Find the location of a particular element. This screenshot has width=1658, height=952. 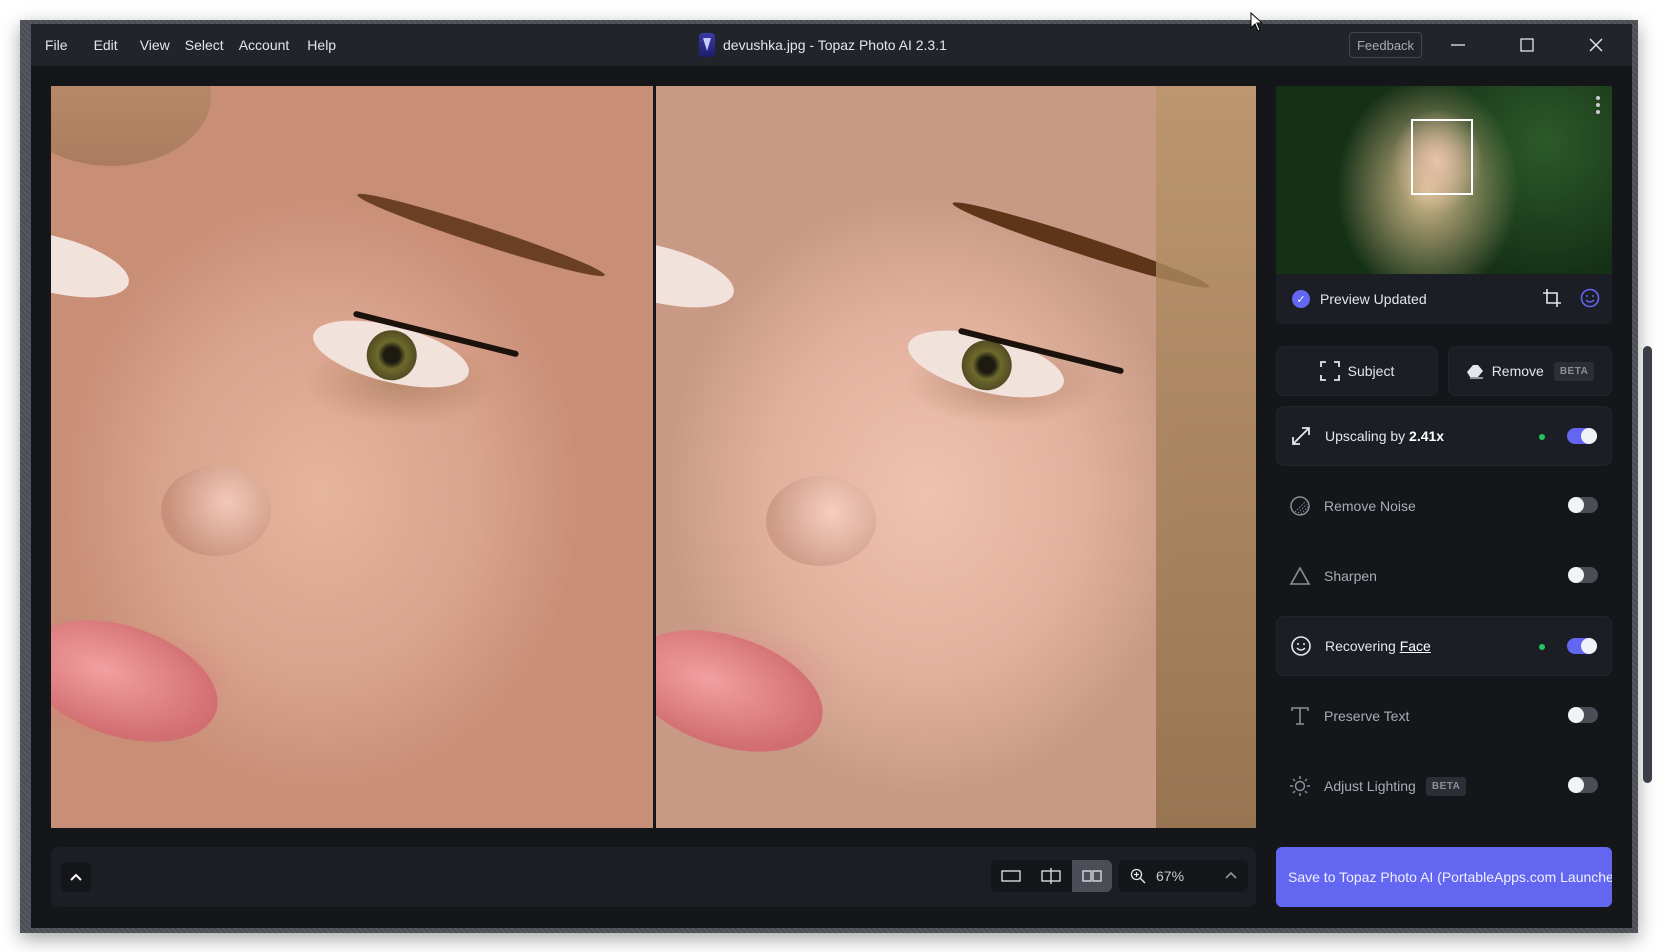

close-button is located at coordinates (1596, 45).